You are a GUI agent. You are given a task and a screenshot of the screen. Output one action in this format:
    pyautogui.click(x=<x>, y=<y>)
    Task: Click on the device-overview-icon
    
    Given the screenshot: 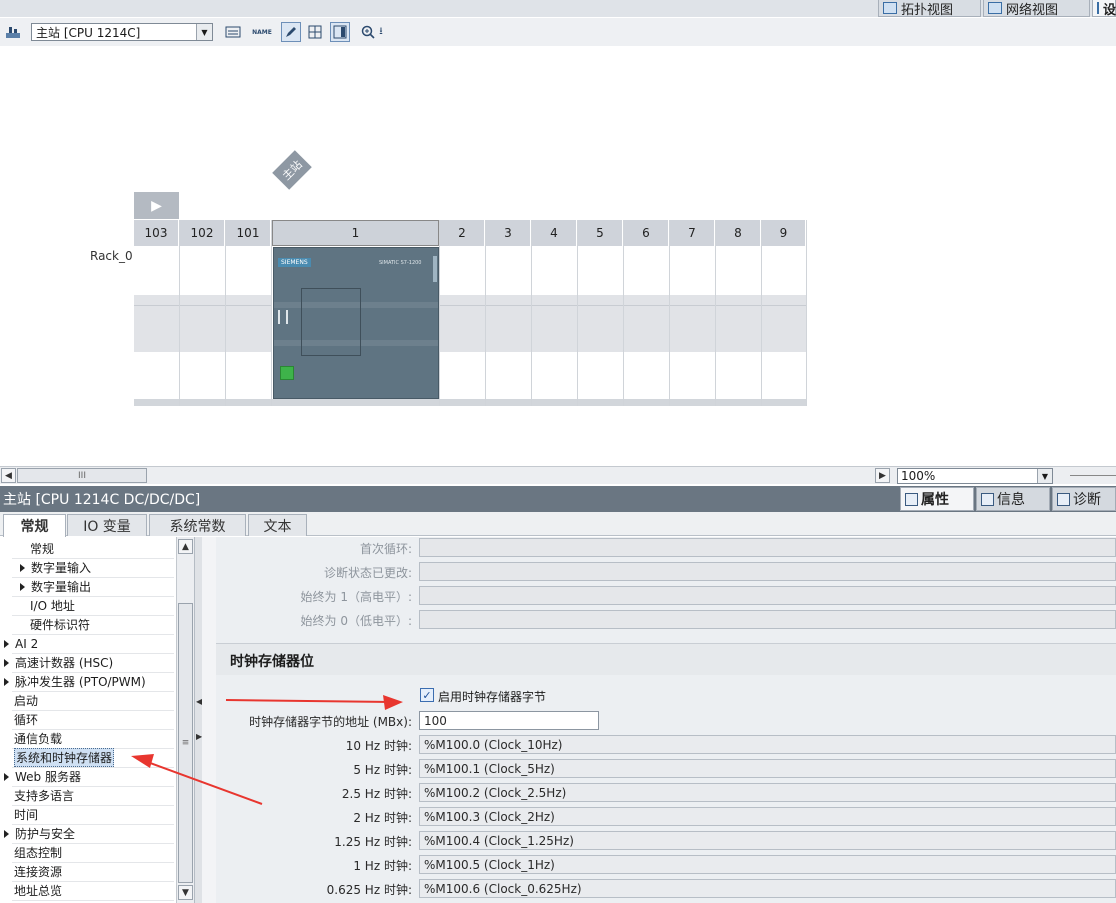 What is the action you would take?
    pyautogui.click(x=233, y=32)
    